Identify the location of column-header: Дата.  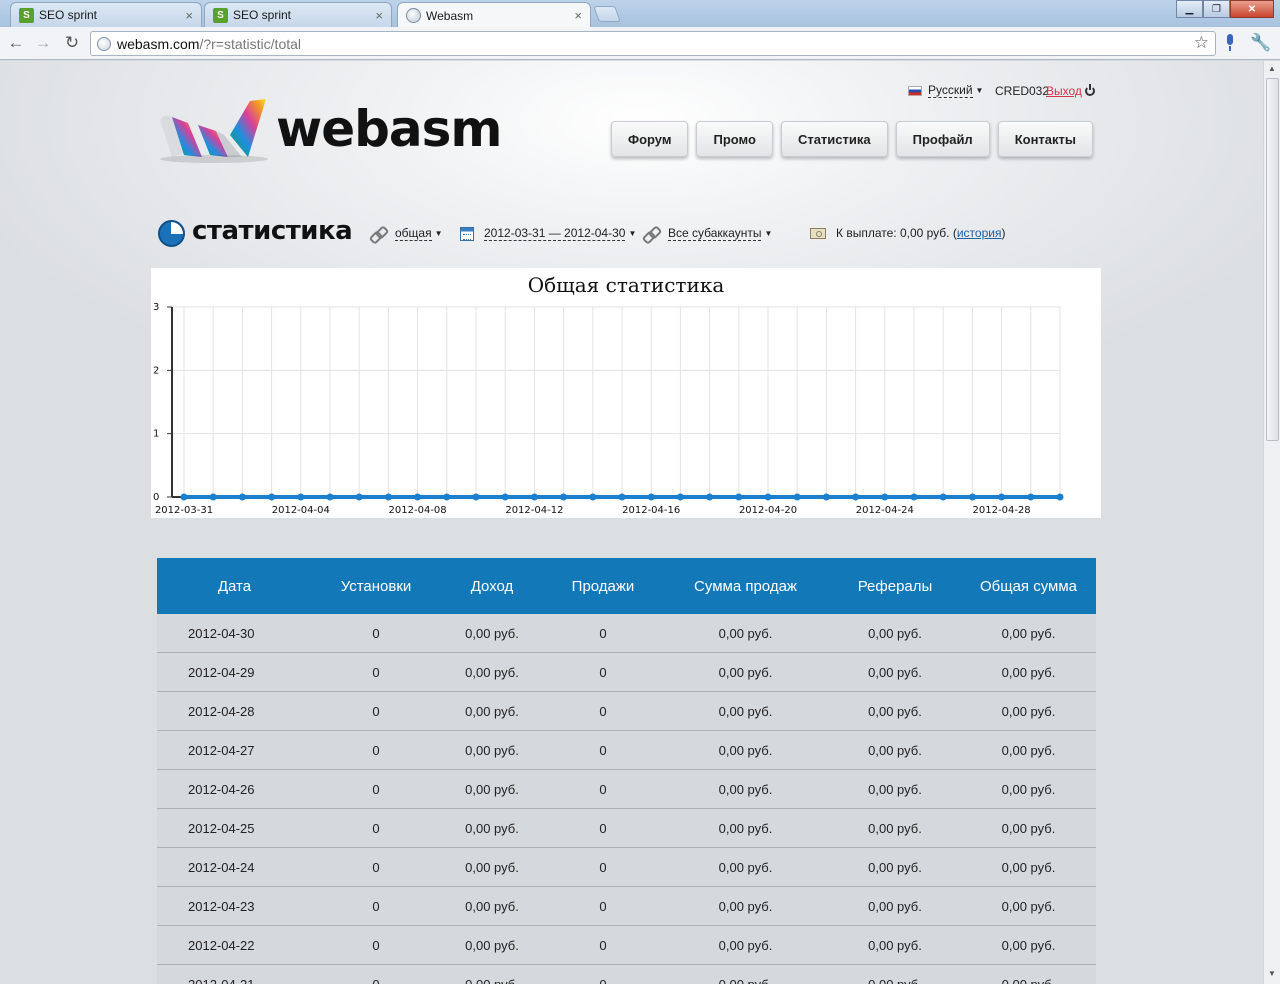
(234, 586).